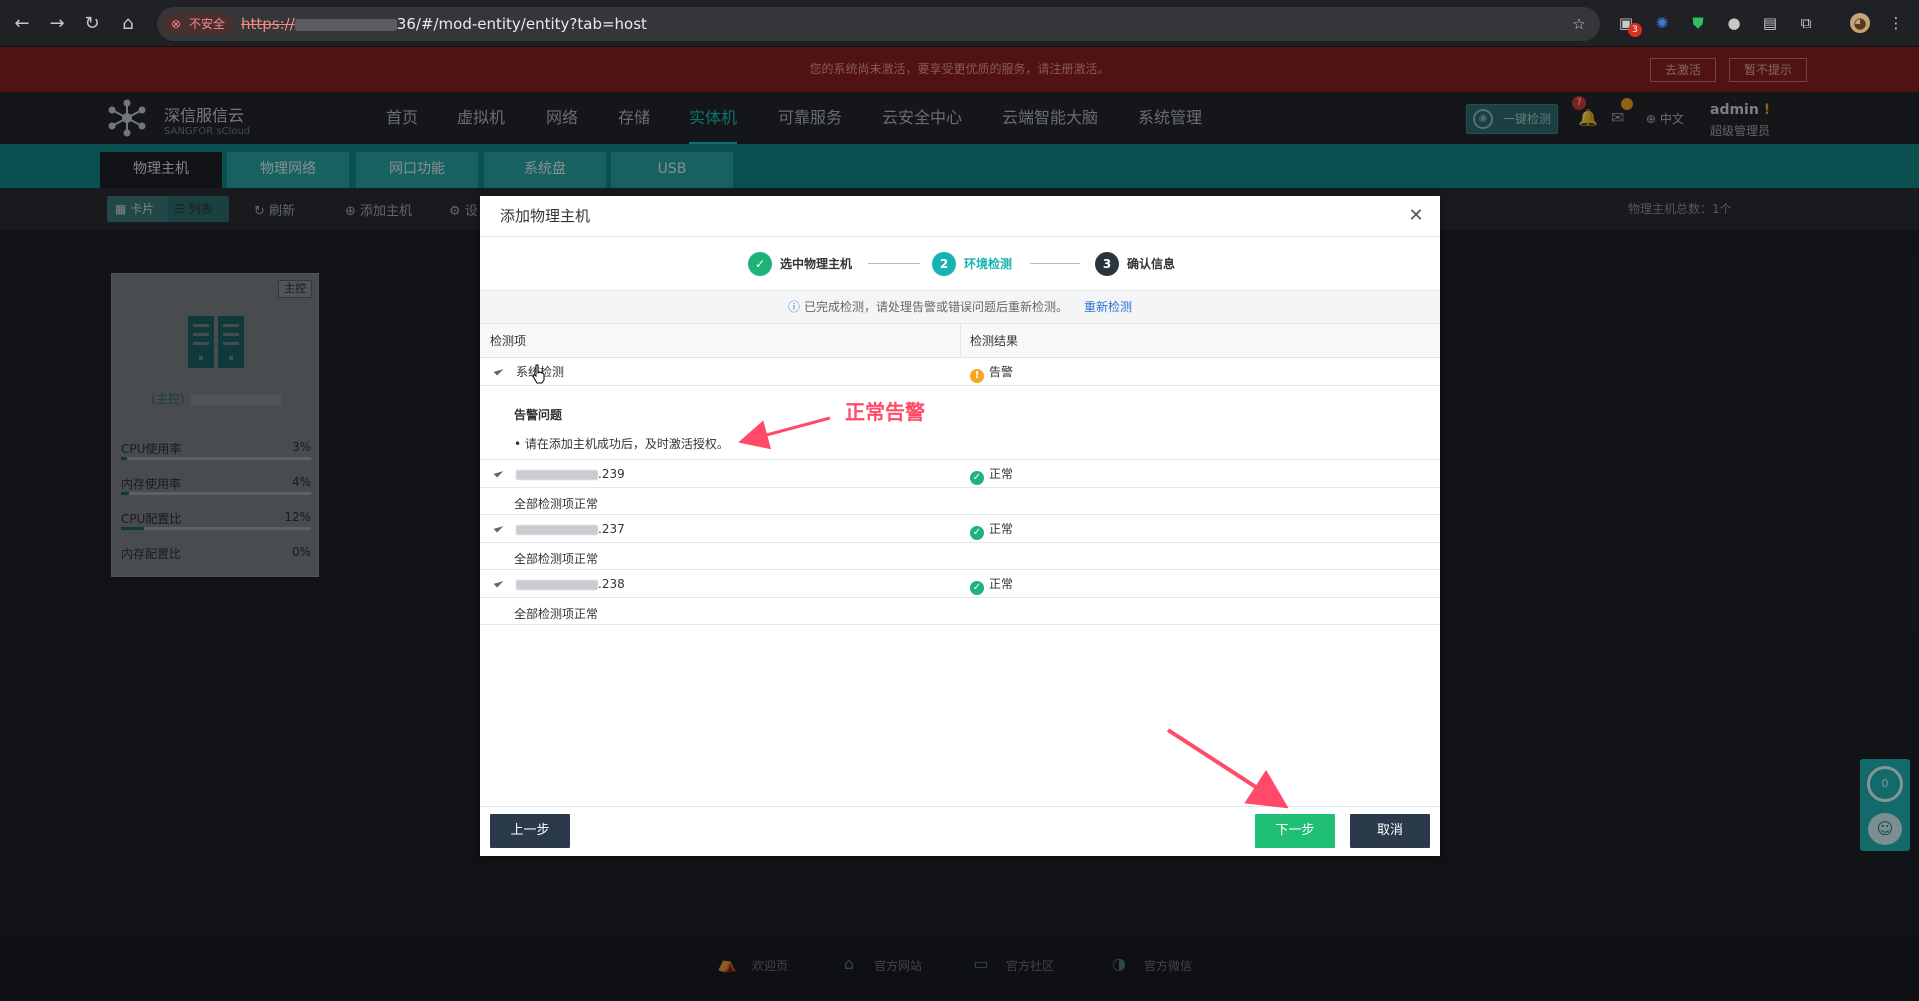 This screenshot has width=1919, height=1001. Describe the element at coordinates (784, 433) in the screenshot. I see `arrow-to-warning` at that location.